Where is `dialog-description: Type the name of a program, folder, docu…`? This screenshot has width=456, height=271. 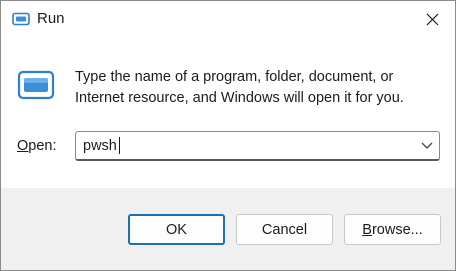
dialog-description: Type the name of a program, folder, docu… is located at coordinates (239, 87).